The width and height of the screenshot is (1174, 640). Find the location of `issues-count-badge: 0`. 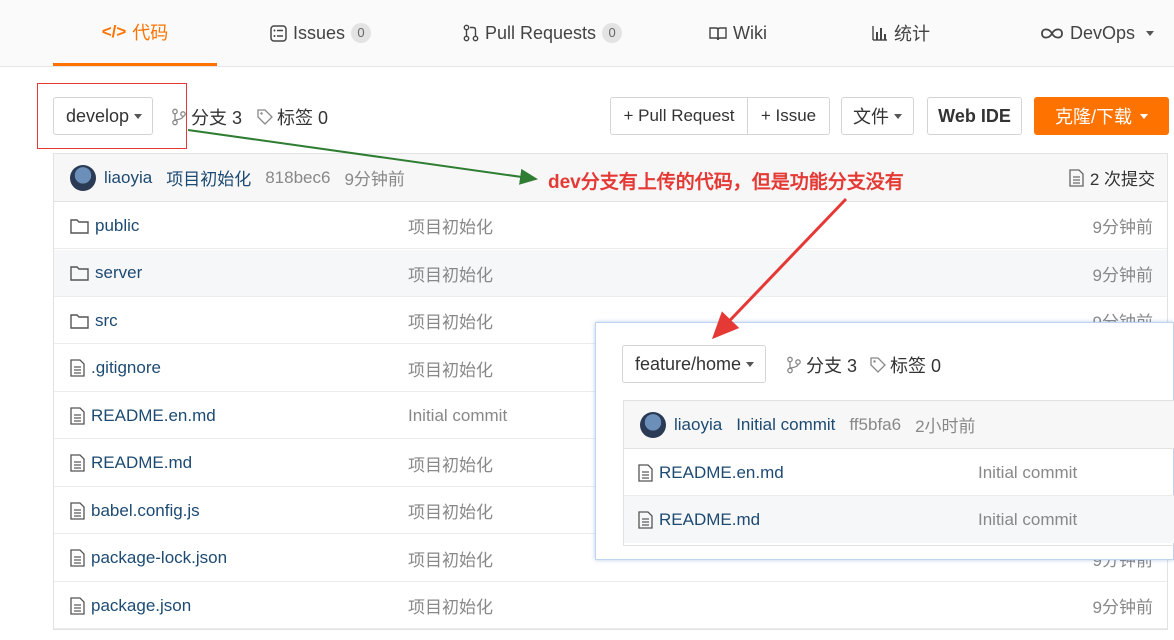

issues-count-badge: 0 is located at coordinates (361, 33).